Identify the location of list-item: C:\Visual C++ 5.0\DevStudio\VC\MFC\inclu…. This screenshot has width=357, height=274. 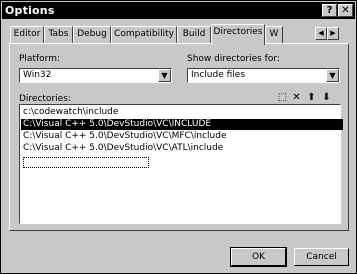
(124, 136).